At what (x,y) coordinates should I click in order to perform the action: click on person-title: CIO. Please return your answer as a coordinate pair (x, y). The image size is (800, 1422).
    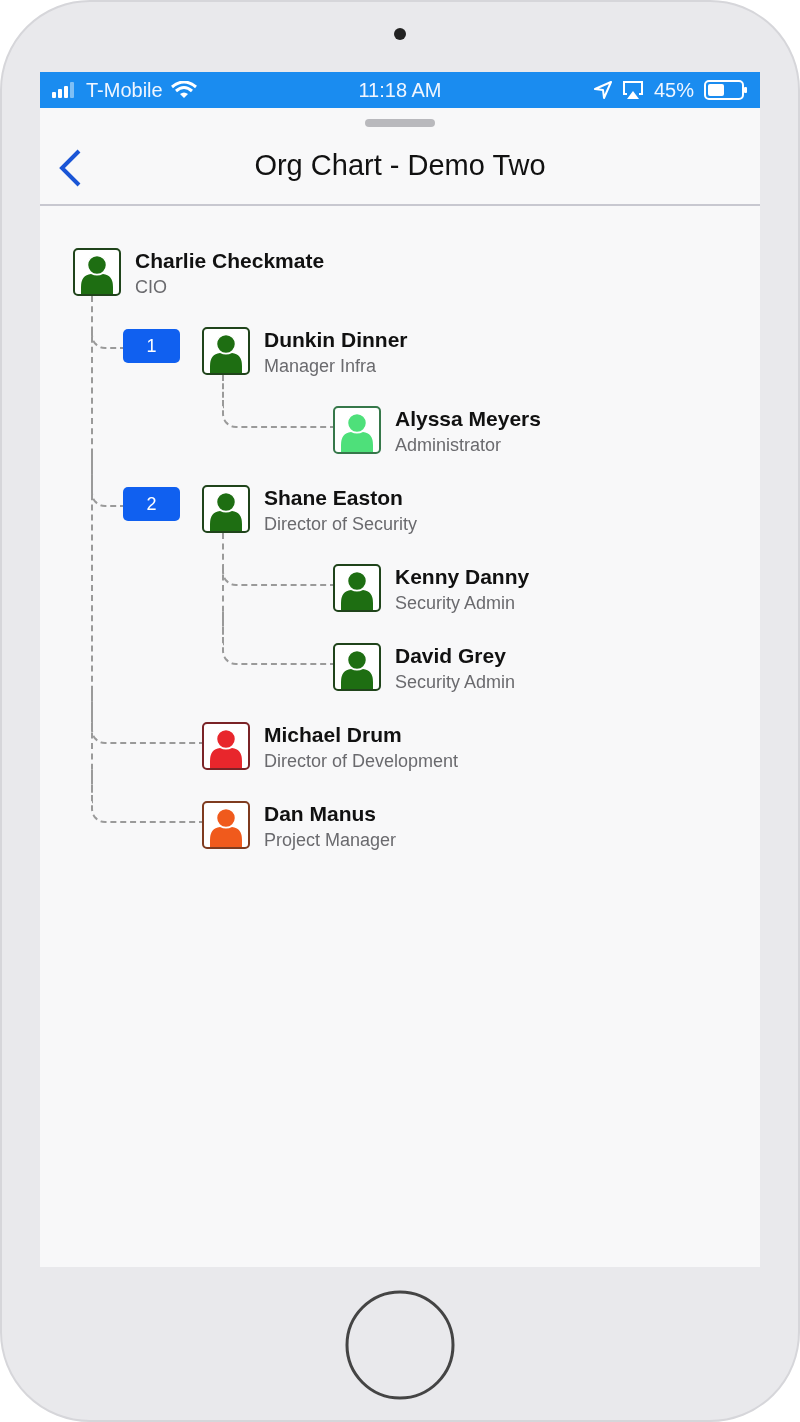
    Looking at the image, I should click on (151, 287).